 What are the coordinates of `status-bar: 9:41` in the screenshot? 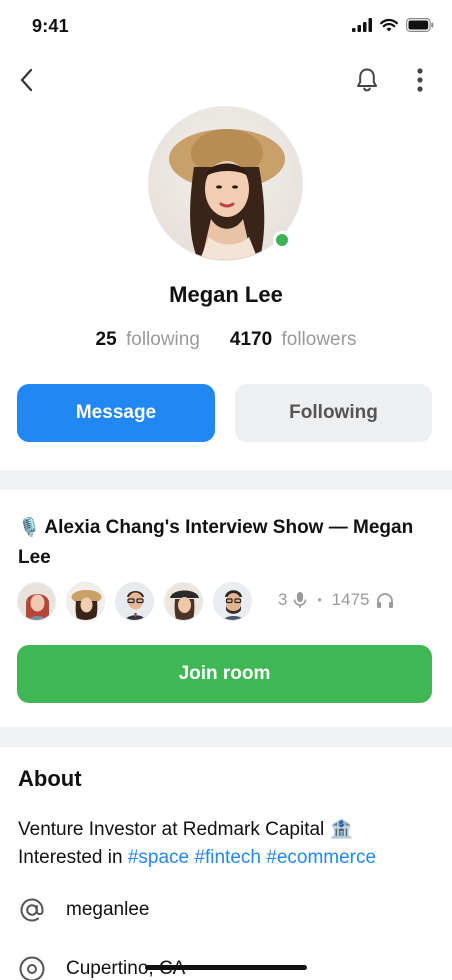 It's located at (226, 27).